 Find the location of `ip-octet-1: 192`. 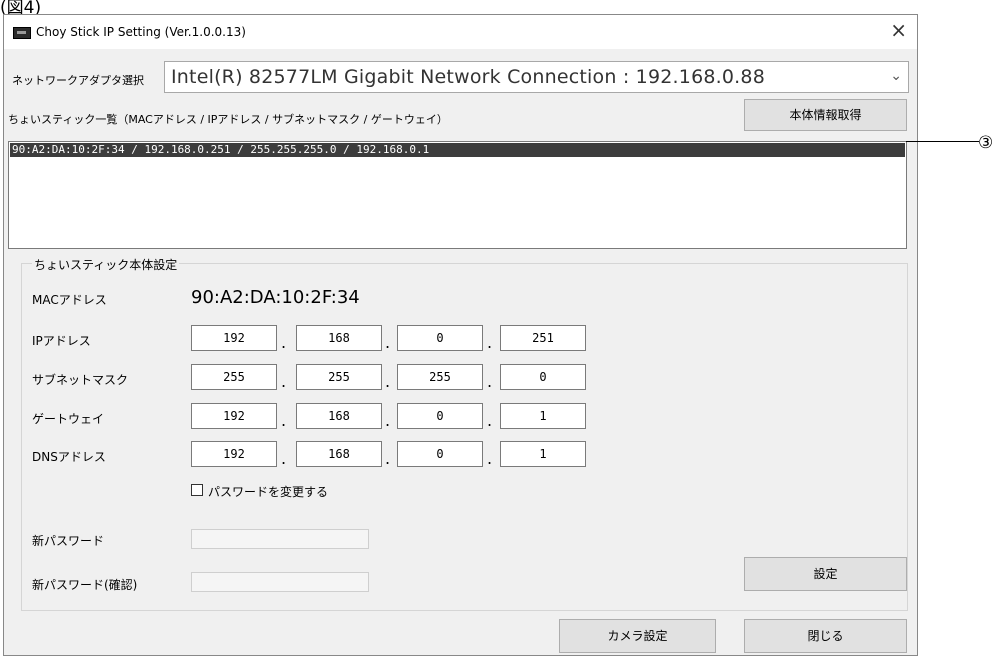

ip-octet-1: 192 is located at coordinates (234, 338).